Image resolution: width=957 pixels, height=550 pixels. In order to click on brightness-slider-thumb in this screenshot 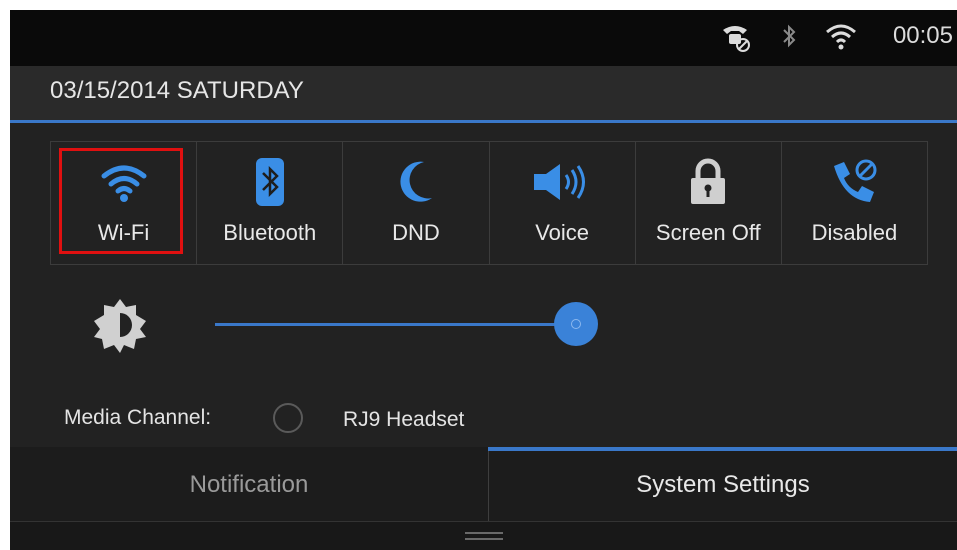, I will do `click(576, 324)`.